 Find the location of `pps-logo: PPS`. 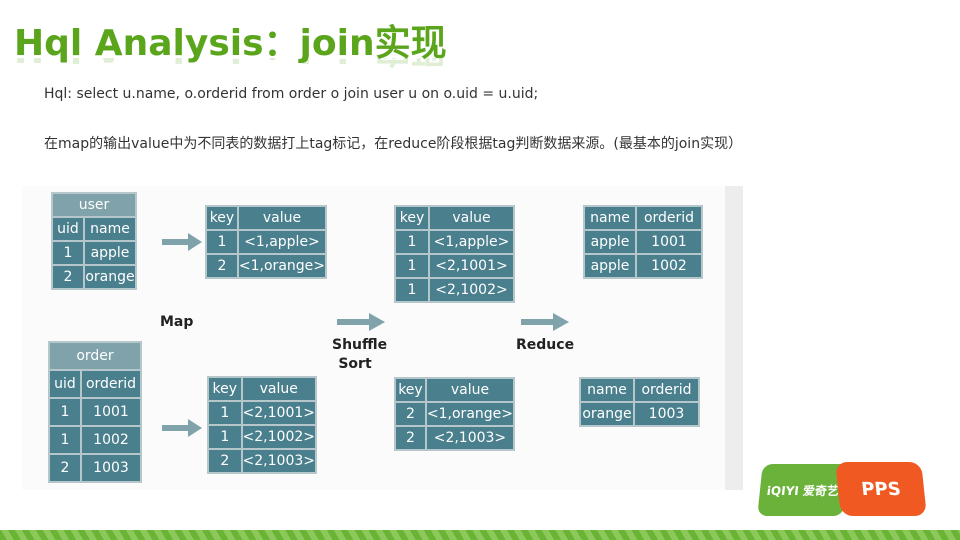

pps-logo: PPS is located at coordinates (881, 489).